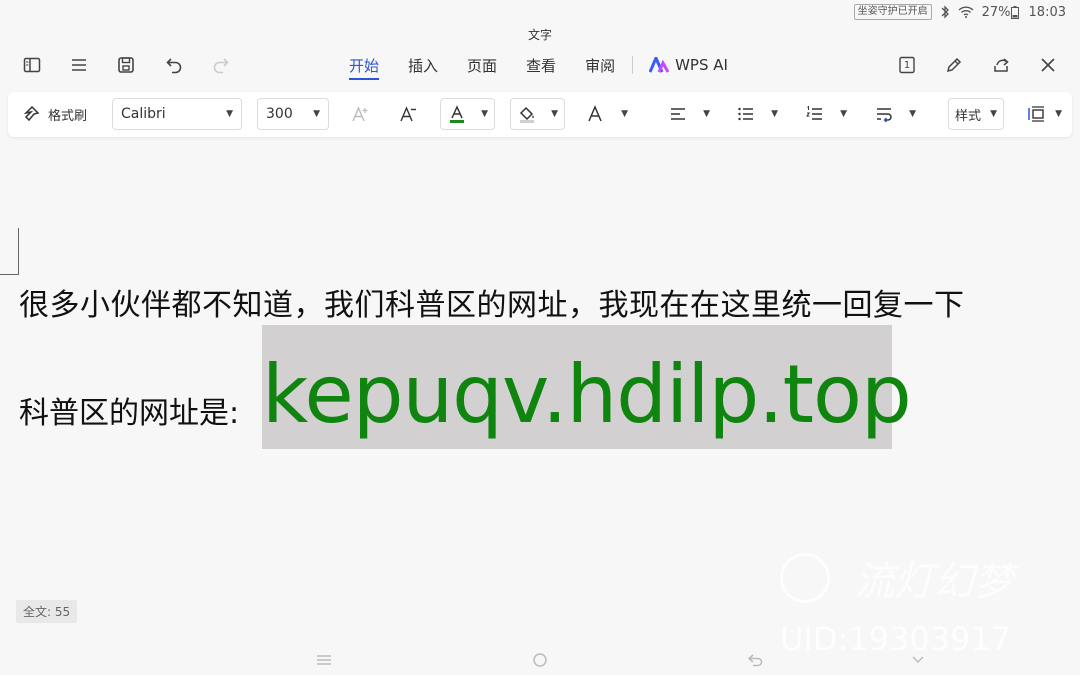 The width and height of the screenshot is (1080, 675). Describe the element at coordinates (540, 12) in the screenshot. I see `status-bar: 坐姿守护已开启 27% 18:03` at that location.